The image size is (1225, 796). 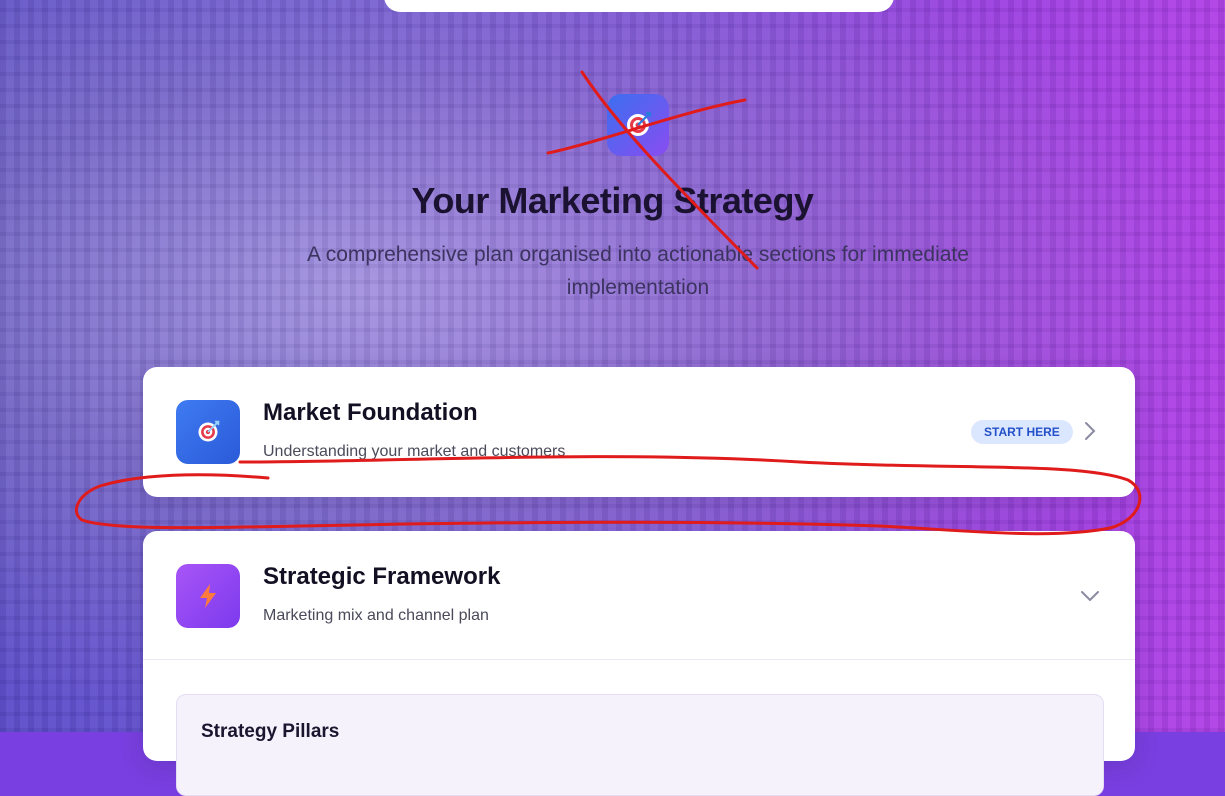 What do you see at coordinates (270, 731) in the screenshot?
I see `strategy-pillars-title: Strategy Pillars` at bounding box center [270, 731].